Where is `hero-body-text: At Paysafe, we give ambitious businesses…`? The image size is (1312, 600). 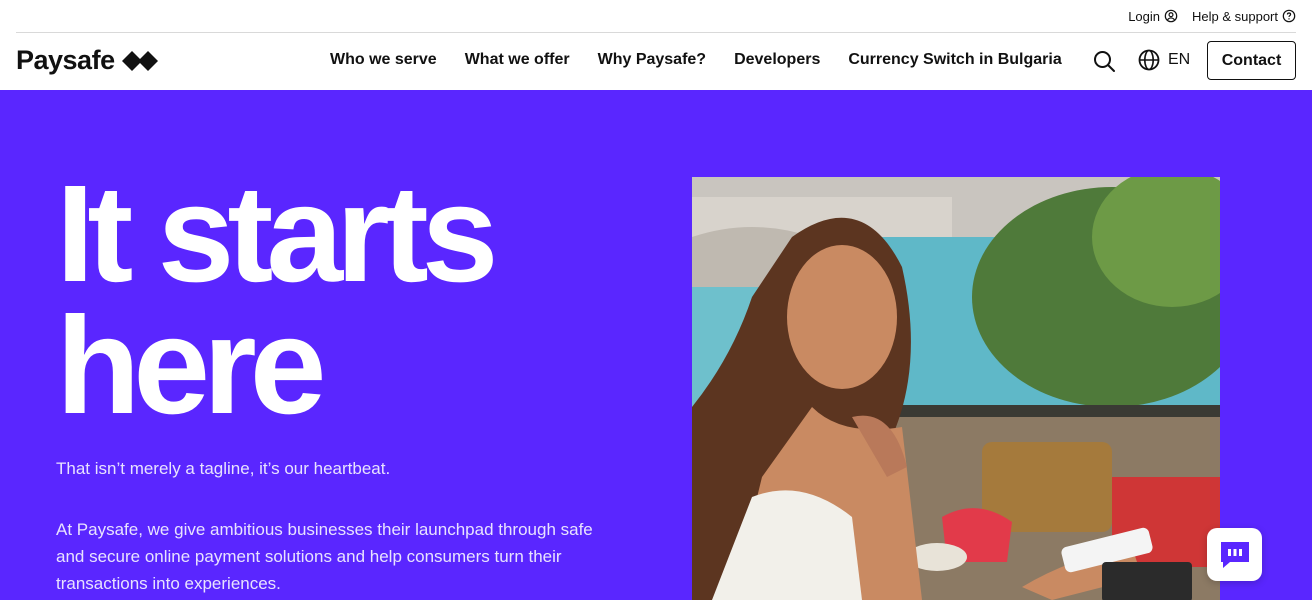 hero-body-text: At Paysafe, we give ambitious businesses… is located at coordinates (324, 556).